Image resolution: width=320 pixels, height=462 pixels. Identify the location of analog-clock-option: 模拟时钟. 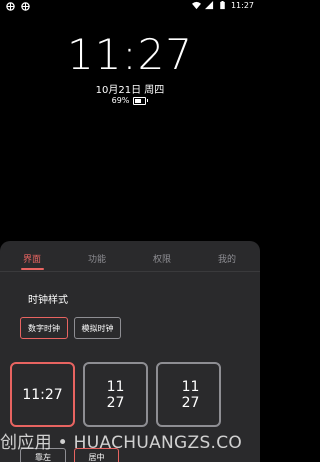
(97, 328).